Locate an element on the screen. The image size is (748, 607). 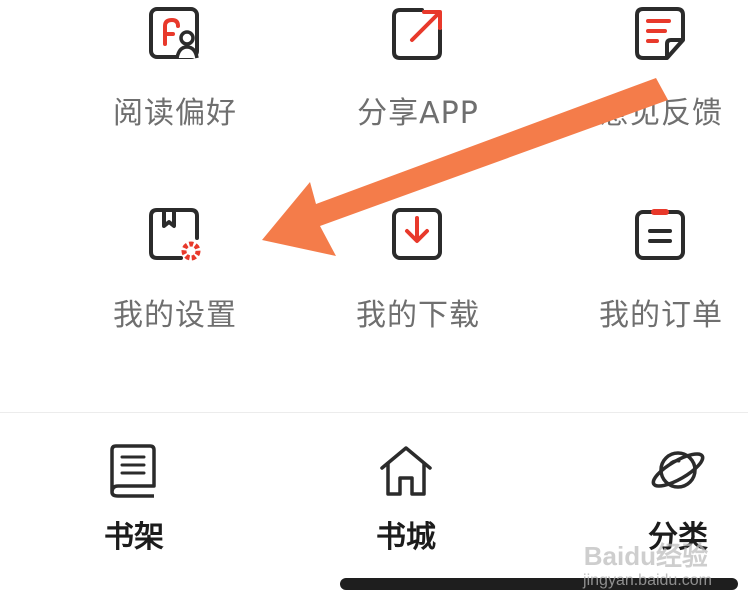
menu-item-label: 分享APP is located at coordinates (418, 113).